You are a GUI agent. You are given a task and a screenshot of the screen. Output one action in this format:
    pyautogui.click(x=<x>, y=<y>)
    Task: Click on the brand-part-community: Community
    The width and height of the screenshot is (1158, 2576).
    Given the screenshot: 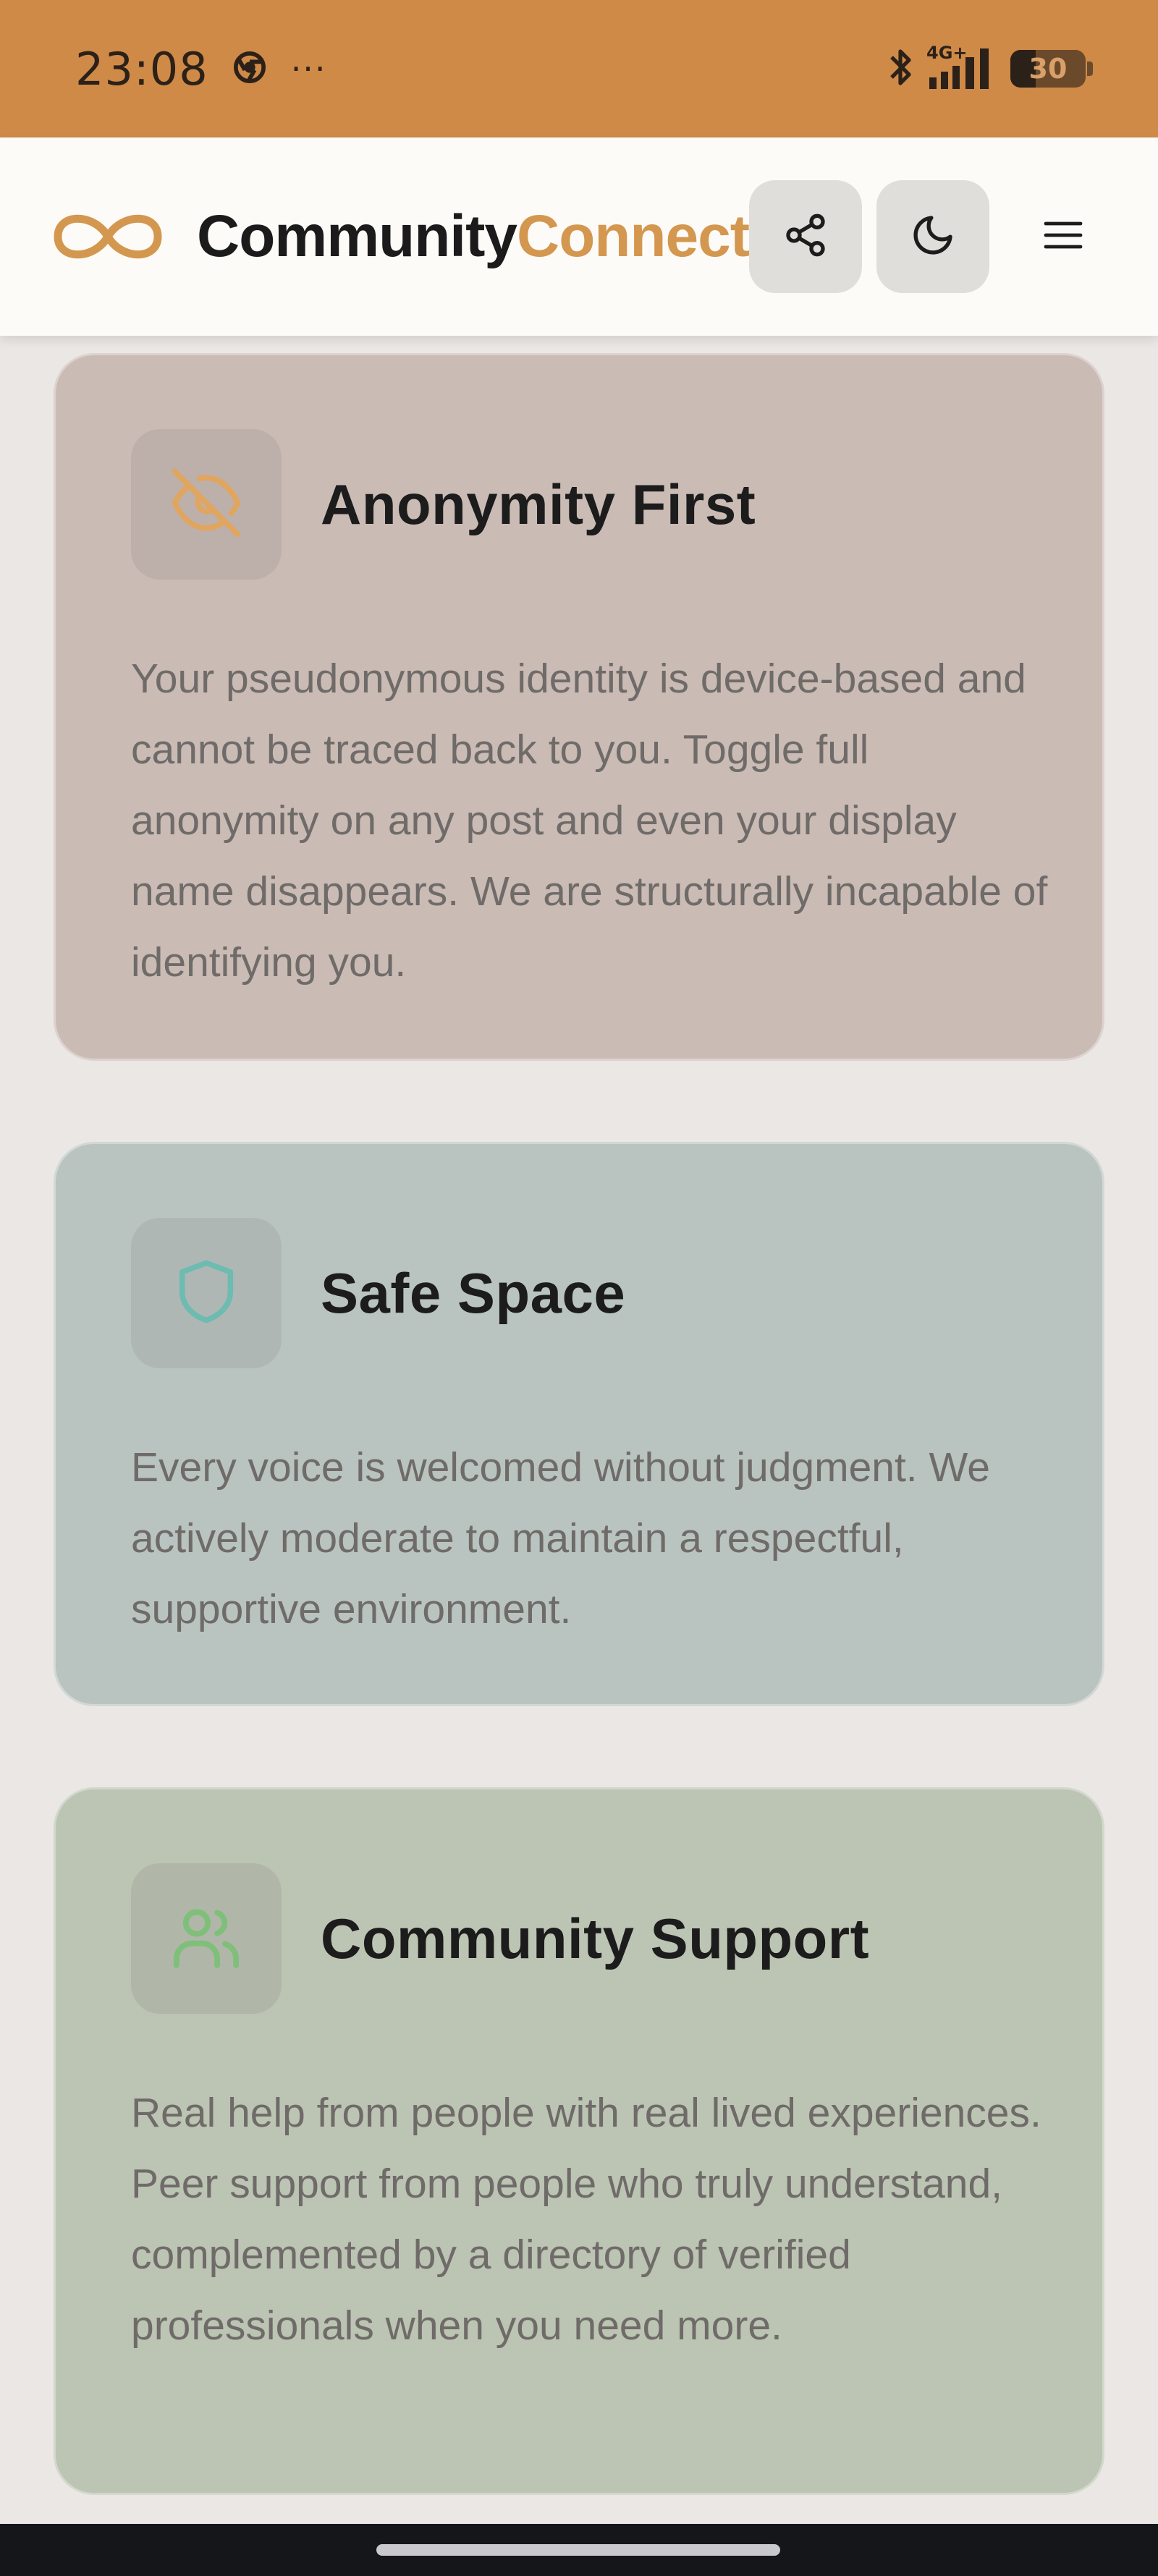 What is the action you would take?
    pyautogui.click(x=357, y=236)
    